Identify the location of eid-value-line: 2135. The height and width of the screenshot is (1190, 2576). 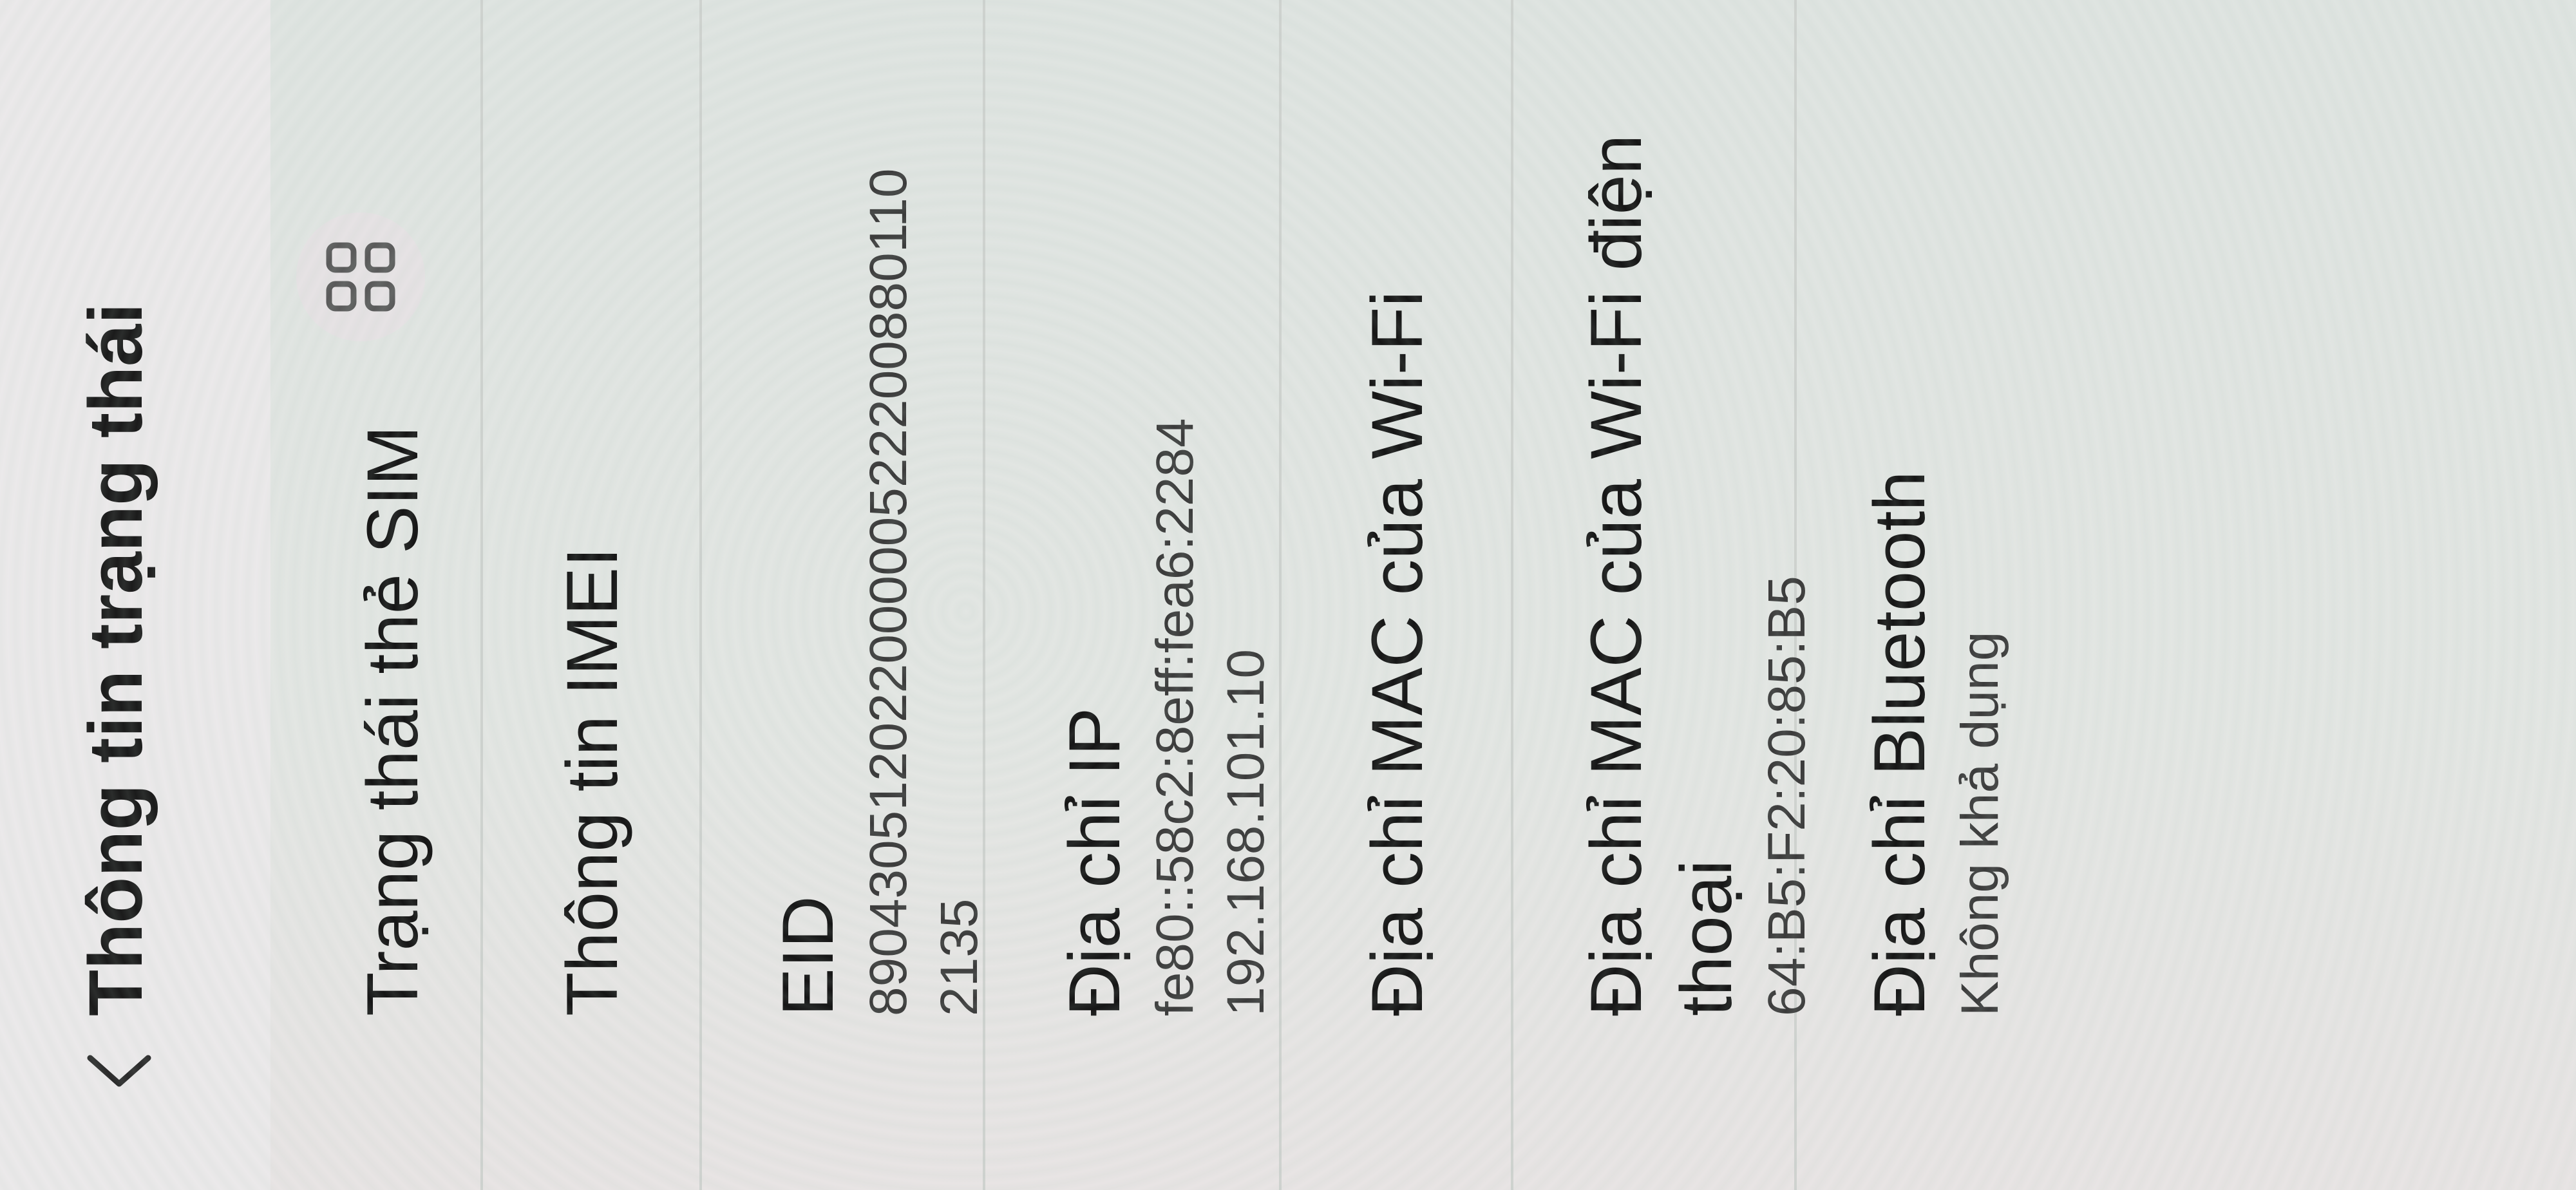
(959, 957).